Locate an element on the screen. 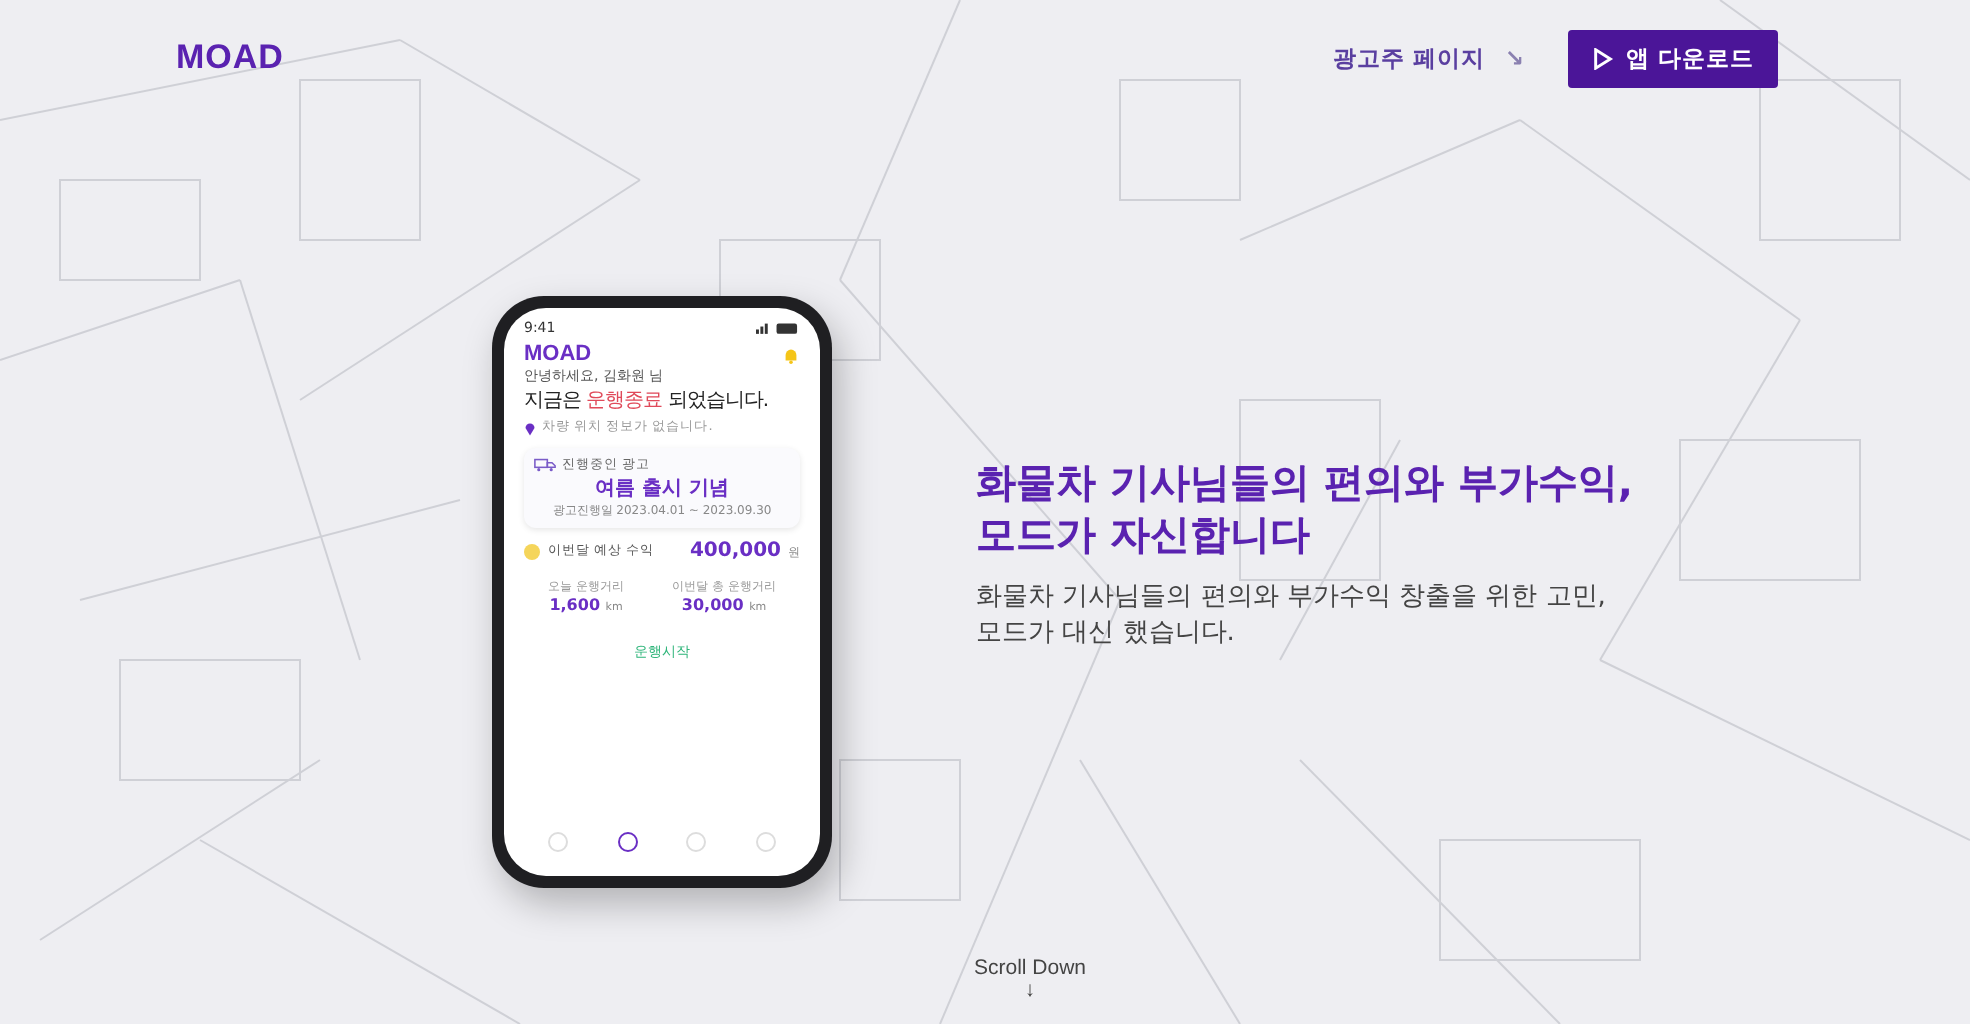 The height and width of the screenshot is (1024, 1970). play-store-icon is located at coordinates (1602, 58).